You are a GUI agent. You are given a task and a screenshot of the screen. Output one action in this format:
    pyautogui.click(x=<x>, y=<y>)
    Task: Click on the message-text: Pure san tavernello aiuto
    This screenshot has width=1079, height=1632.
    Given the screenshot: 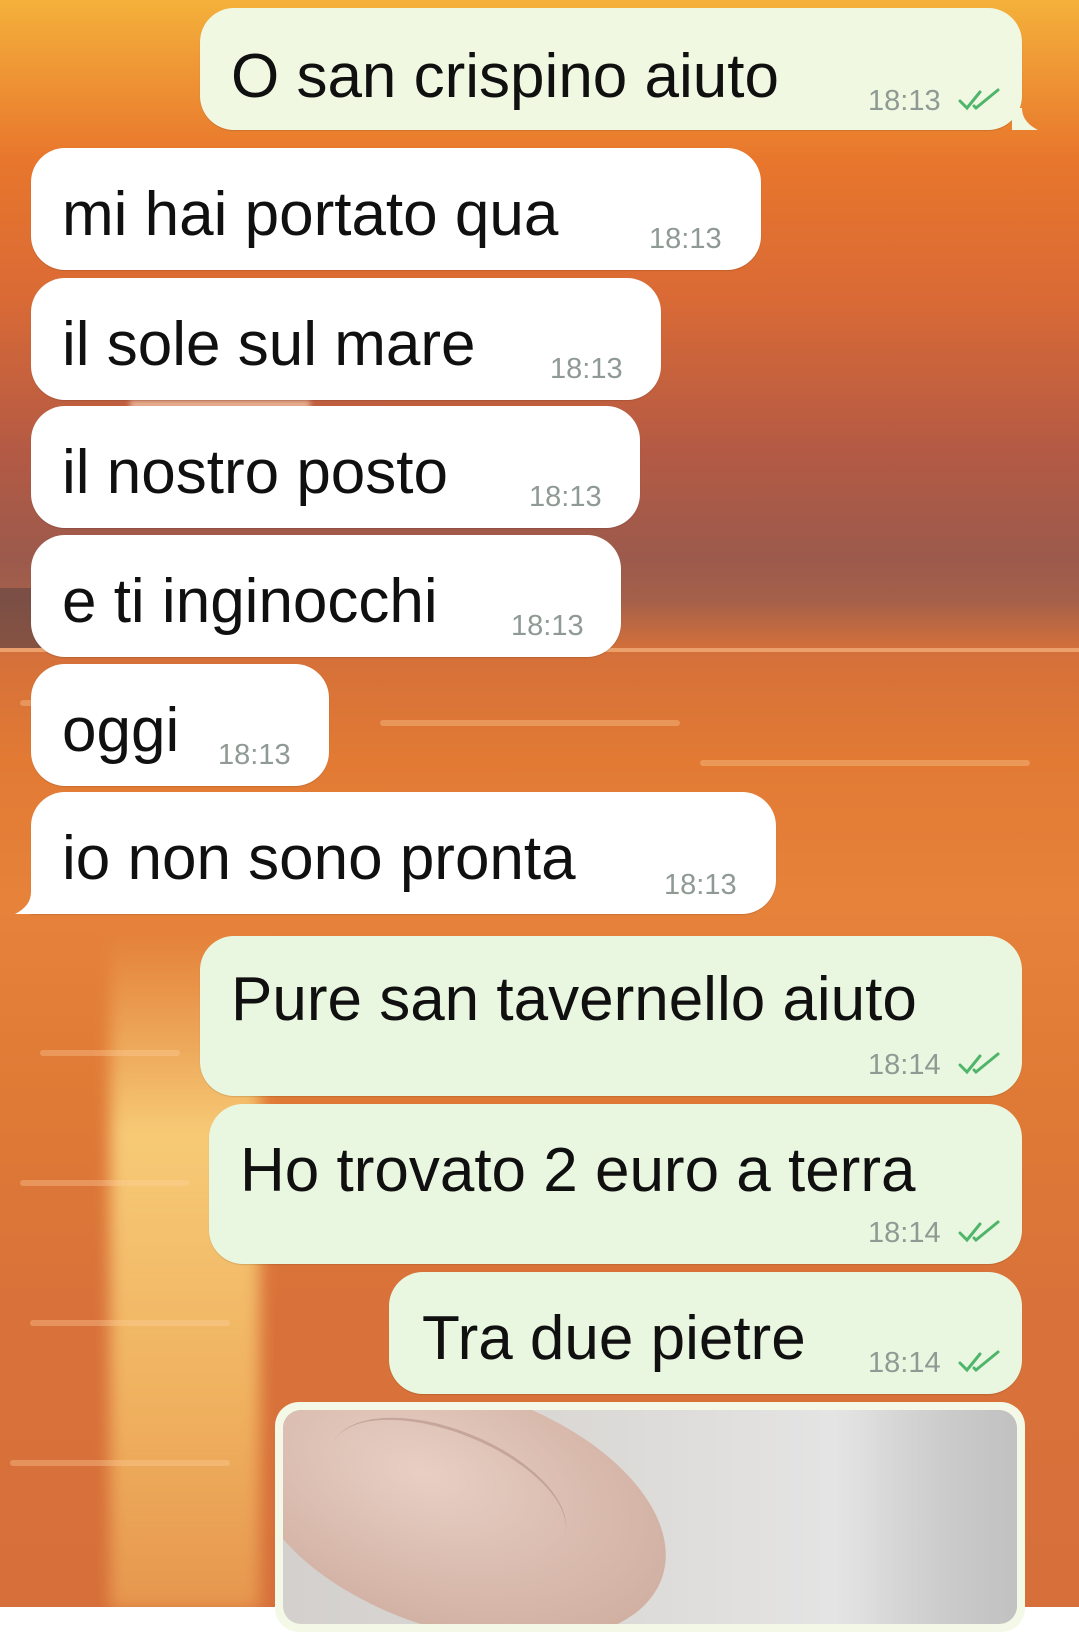 What is the action you would take?
    pyautogui.click(x=574, y=999)
    